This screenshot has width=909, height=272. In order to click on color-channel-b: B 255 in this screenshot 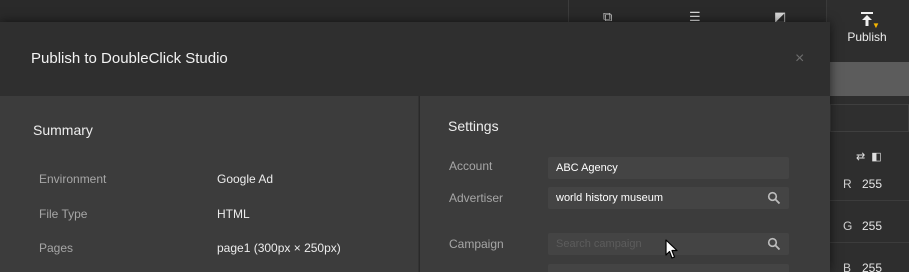, I will do `click(872, 263)`.